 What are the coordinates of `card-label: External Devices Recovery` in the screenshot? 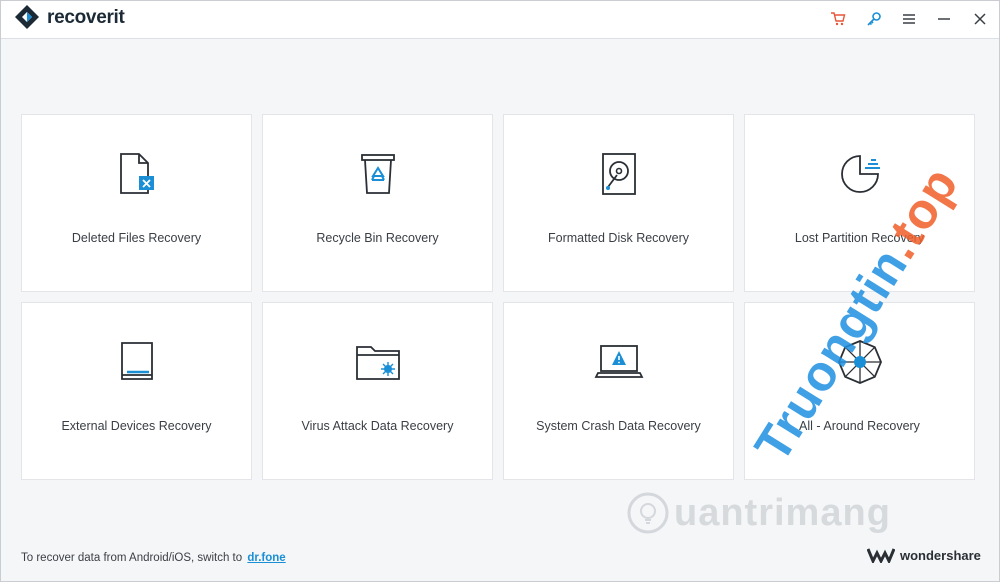 It's located at (136, 426).